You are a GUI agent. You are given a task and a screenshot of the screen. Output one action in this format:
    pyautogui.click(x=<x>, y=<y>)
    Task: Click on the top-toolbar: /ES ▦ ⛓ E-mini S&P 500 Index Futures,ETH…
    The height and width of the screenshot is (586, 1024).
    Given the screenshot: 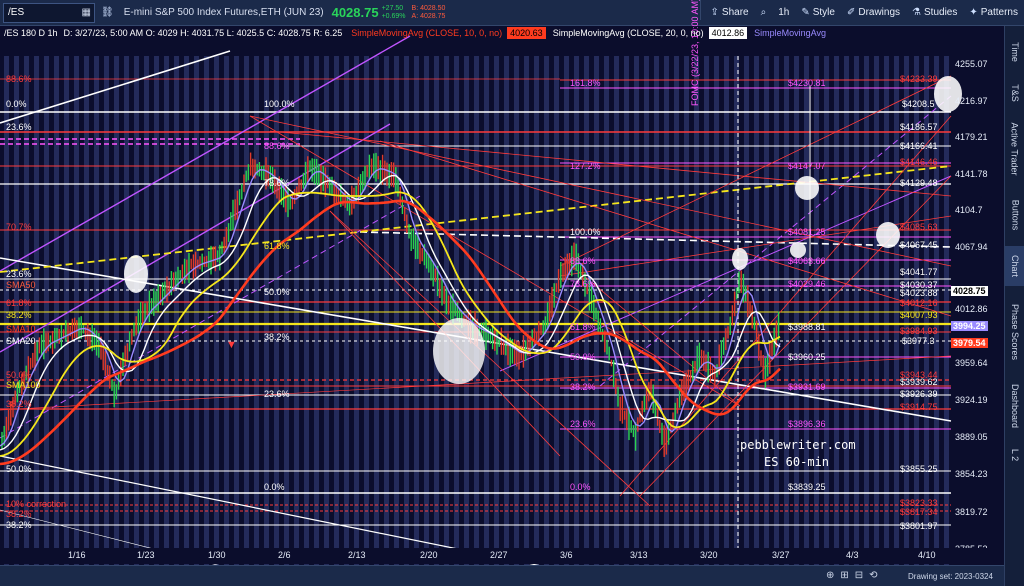 What is the action you would take?
    pyautogui.click(x=512, y=13)
    